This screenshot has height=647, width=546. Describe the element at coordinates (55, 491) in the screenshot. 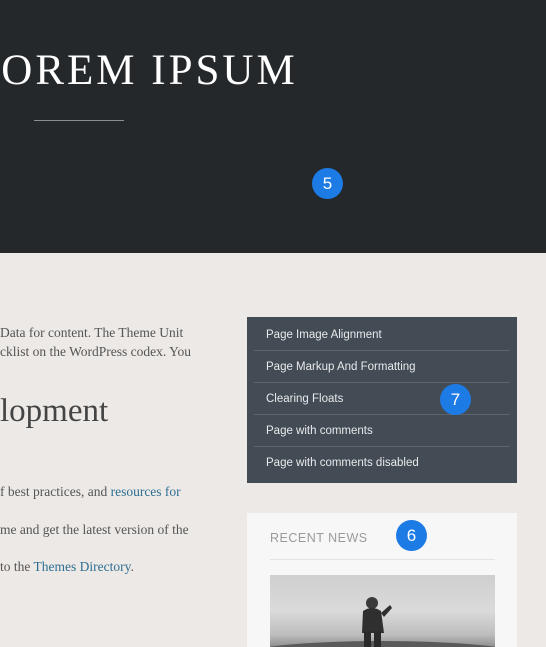

I see `body-line-1-text: f best practices, and` at that location.